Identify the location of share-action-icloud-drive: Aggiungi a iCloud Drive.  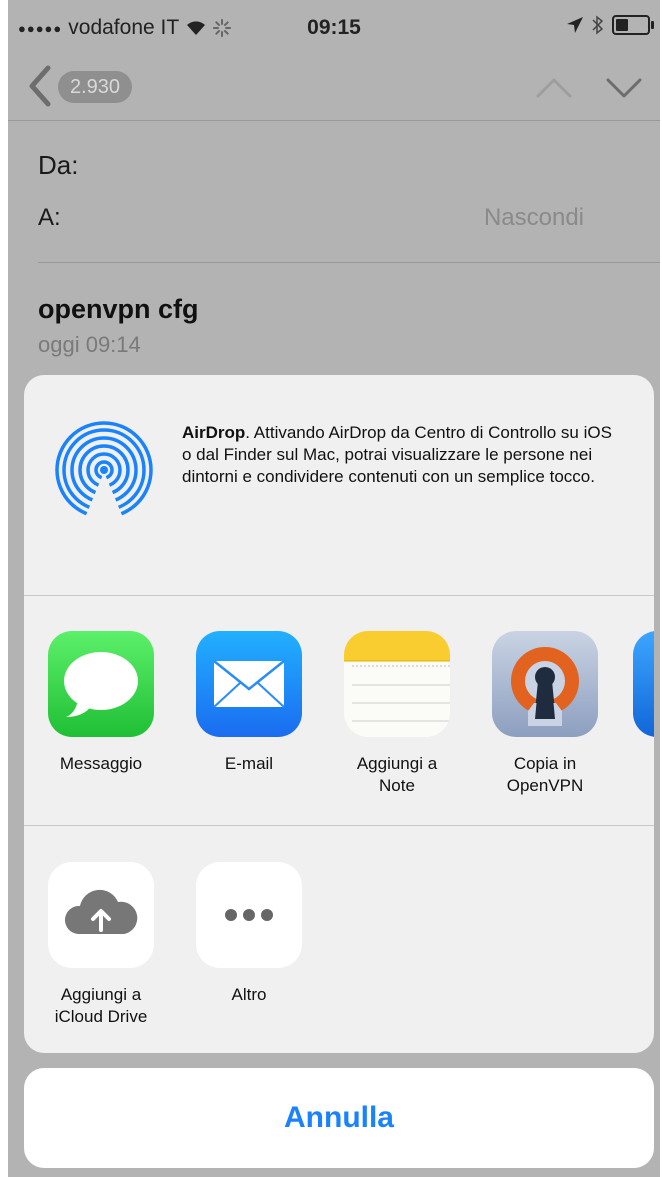
(101, 945).